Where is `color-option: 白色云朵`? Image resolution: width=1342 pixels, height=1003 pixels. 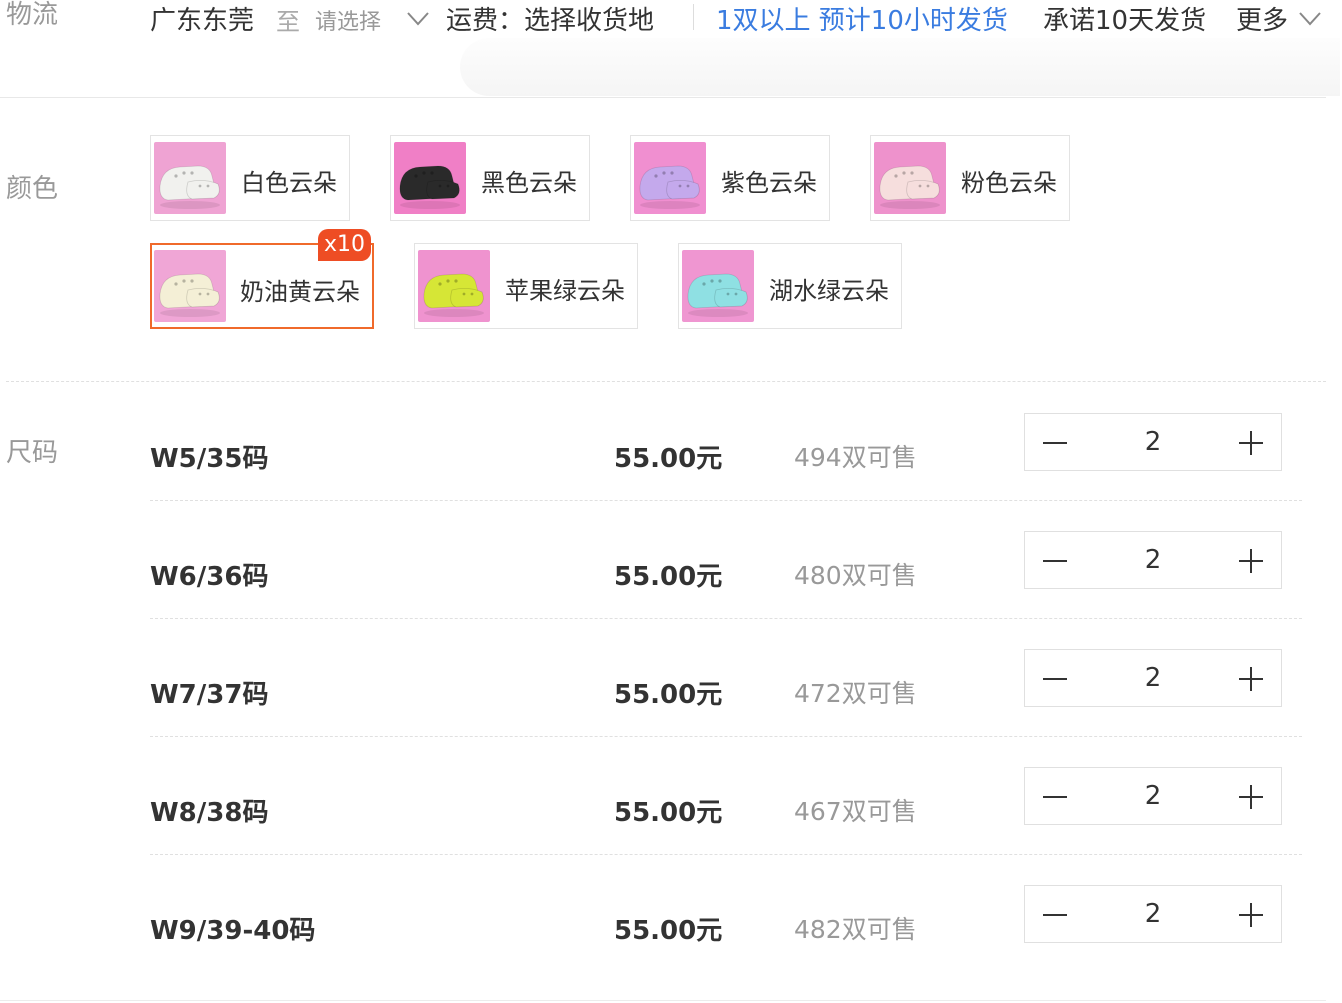 color-option: 白色云朵 is located at coordinates (250, 178).